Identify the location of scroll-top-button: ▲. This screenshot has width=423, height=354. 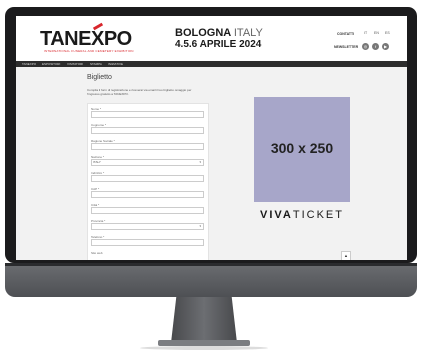
(346, 255).